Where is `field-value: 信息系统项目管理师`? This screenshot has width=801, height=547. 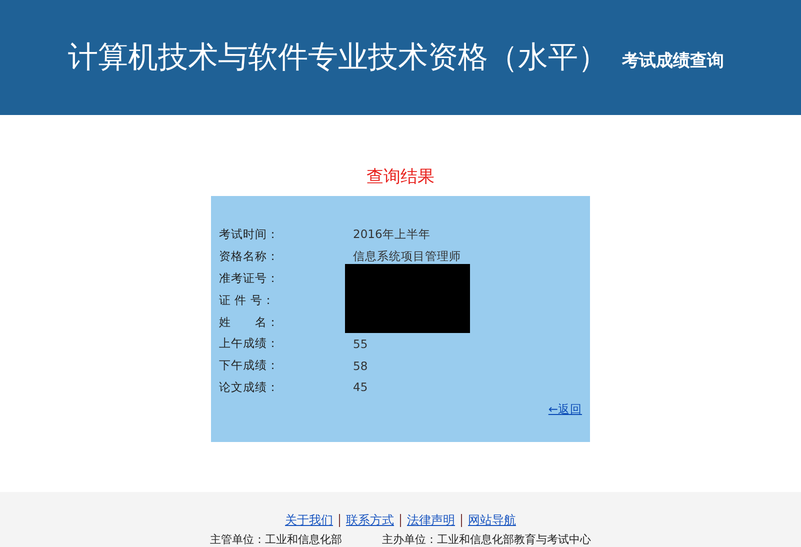
field-value: 信息系统项目管理师 is located at coordinates (407, 256).